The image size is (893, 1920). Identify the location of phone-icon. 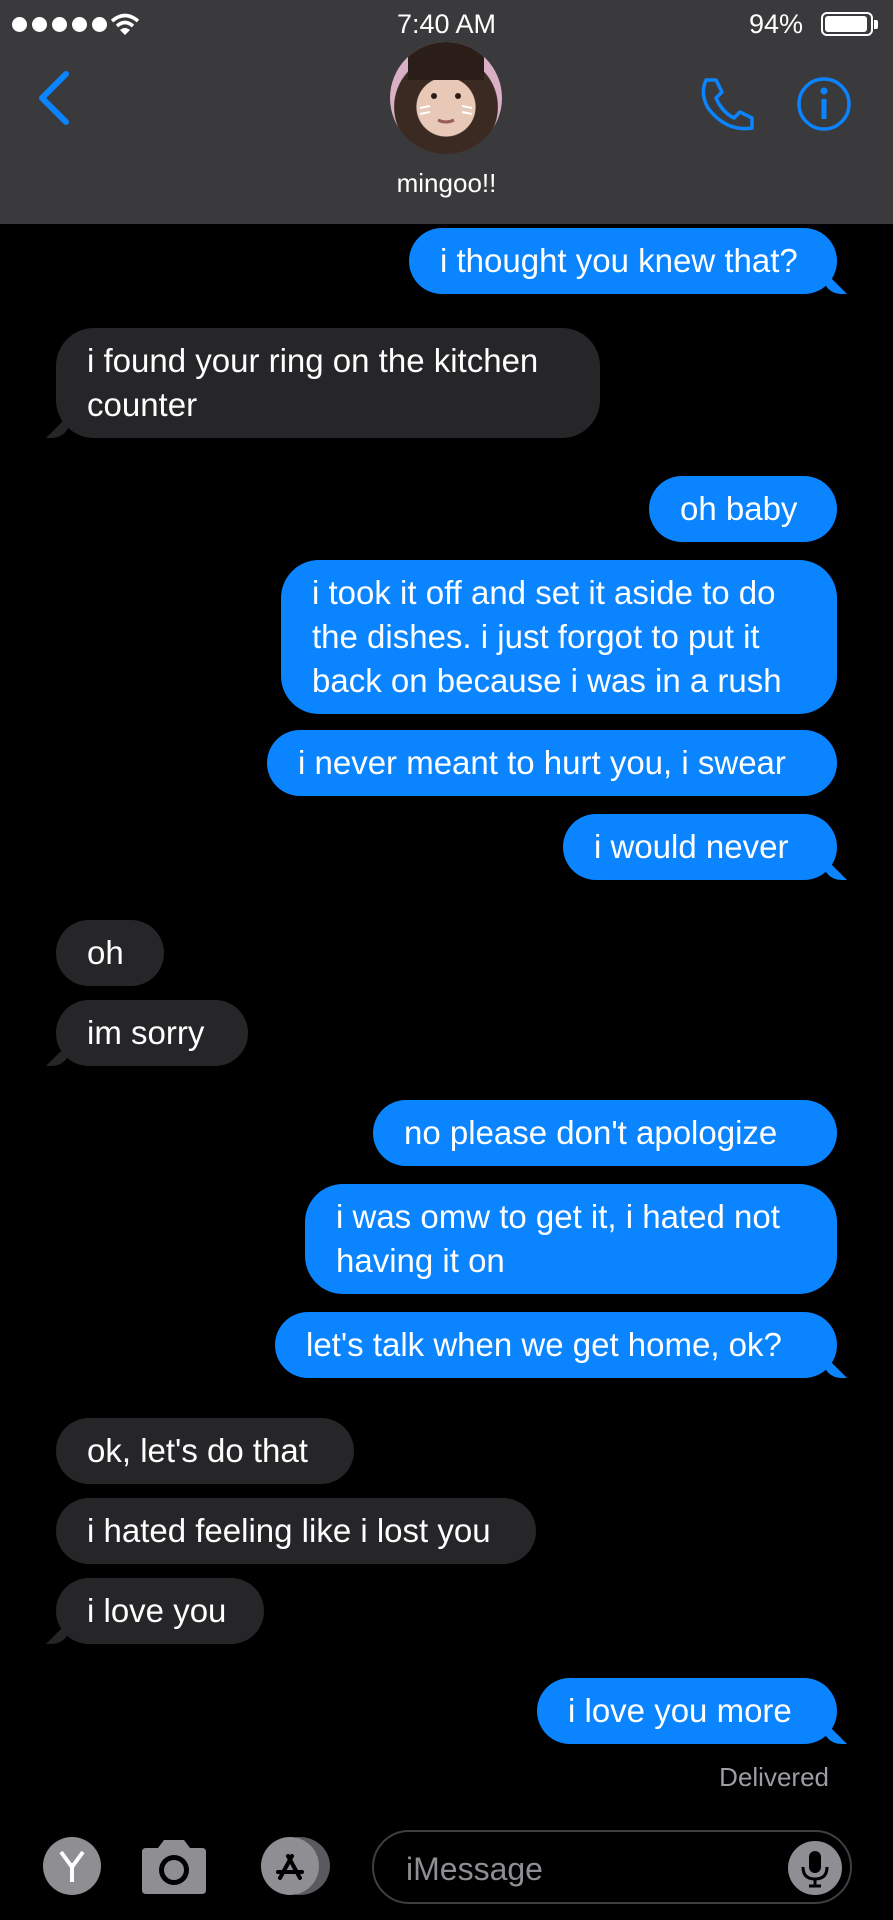
(726, 104).